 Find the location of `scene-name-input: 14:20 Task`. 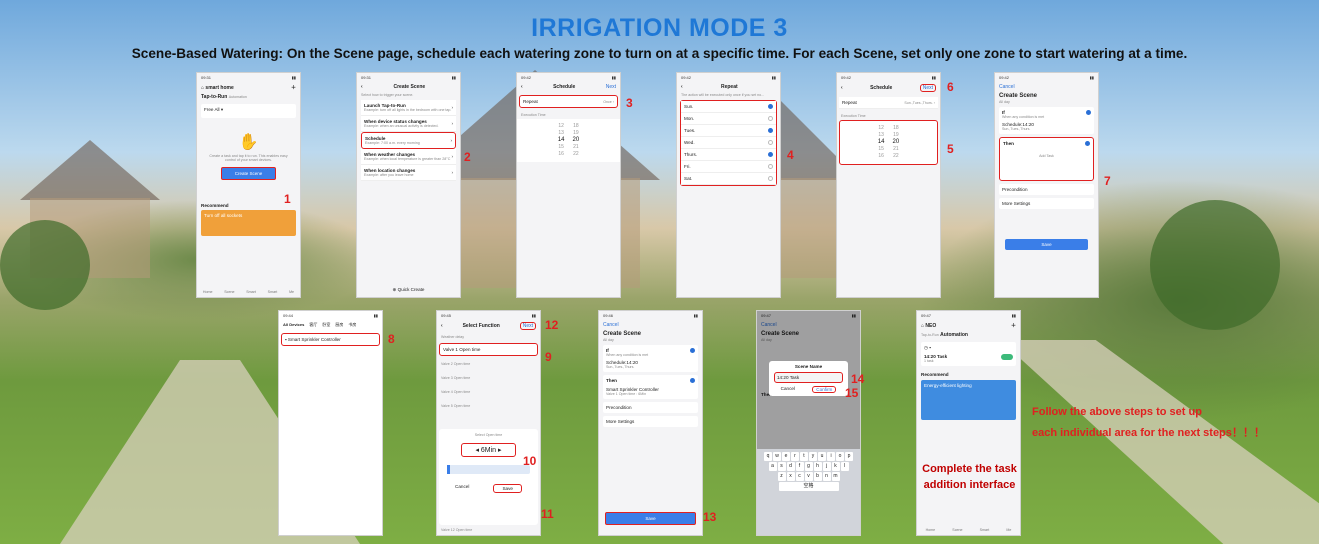

scene-name-input: 14:20 Task is located at coordinates (808, 377).